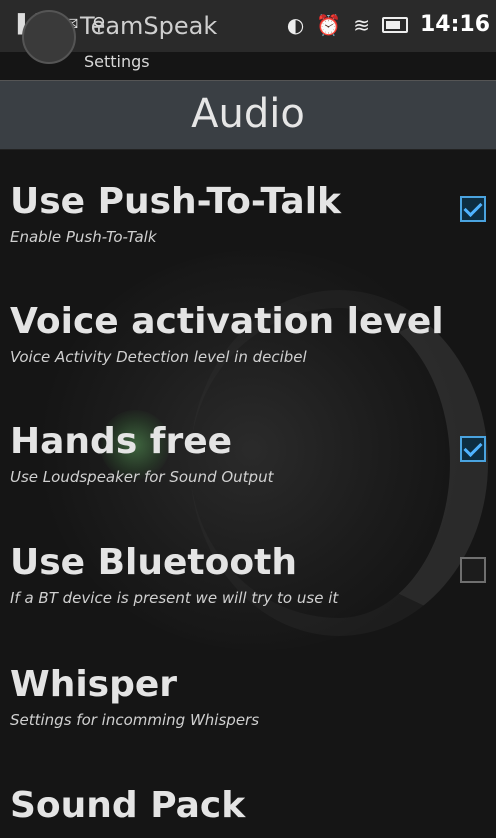 The image size is (496, 838). Describe the element at coordinates (394, 24) in the screenshot. I see `battery-icon` at that location.